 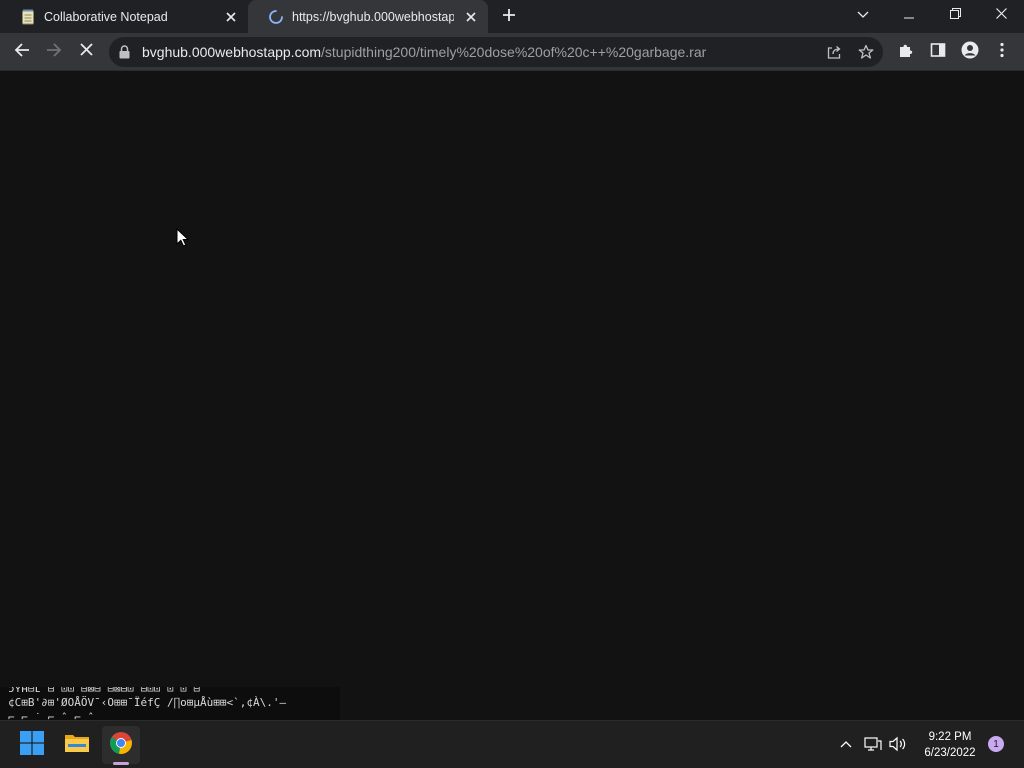 What do you see at coordinates (121, 763) in the screenshot?
I see `running-indicator` at bounding box center [121, 763].